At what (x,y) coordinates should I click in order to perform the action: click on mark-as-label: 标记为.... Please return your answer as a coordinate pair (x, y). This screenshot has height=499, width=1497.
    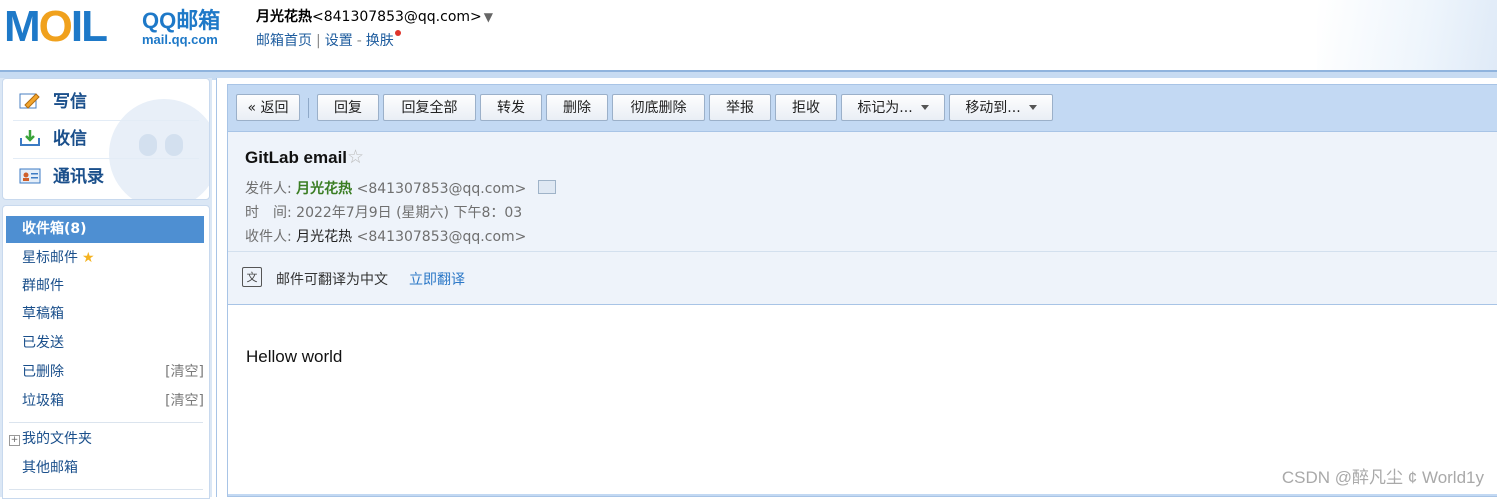
    Looking at the image, I should click on (885, 108).